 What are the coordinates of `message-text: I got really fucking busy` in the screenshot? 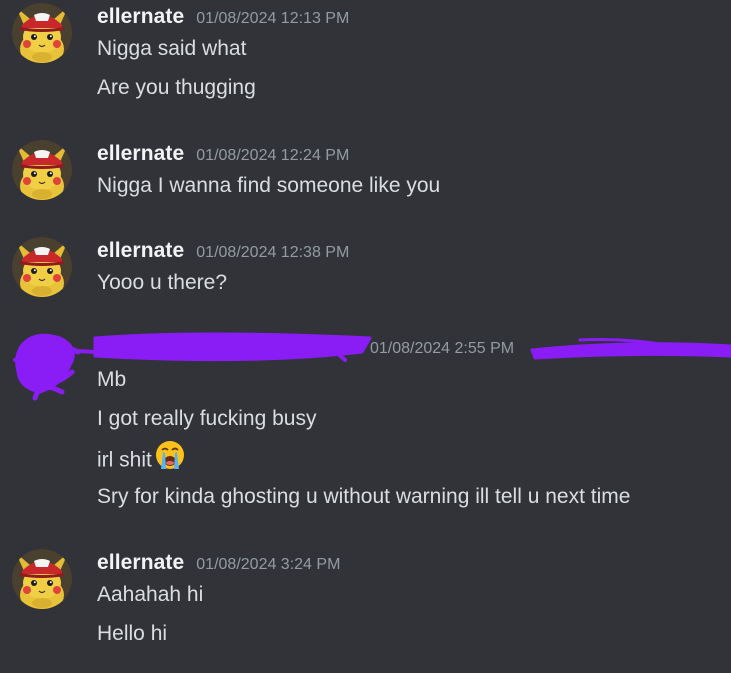 It's located at (207, 418).